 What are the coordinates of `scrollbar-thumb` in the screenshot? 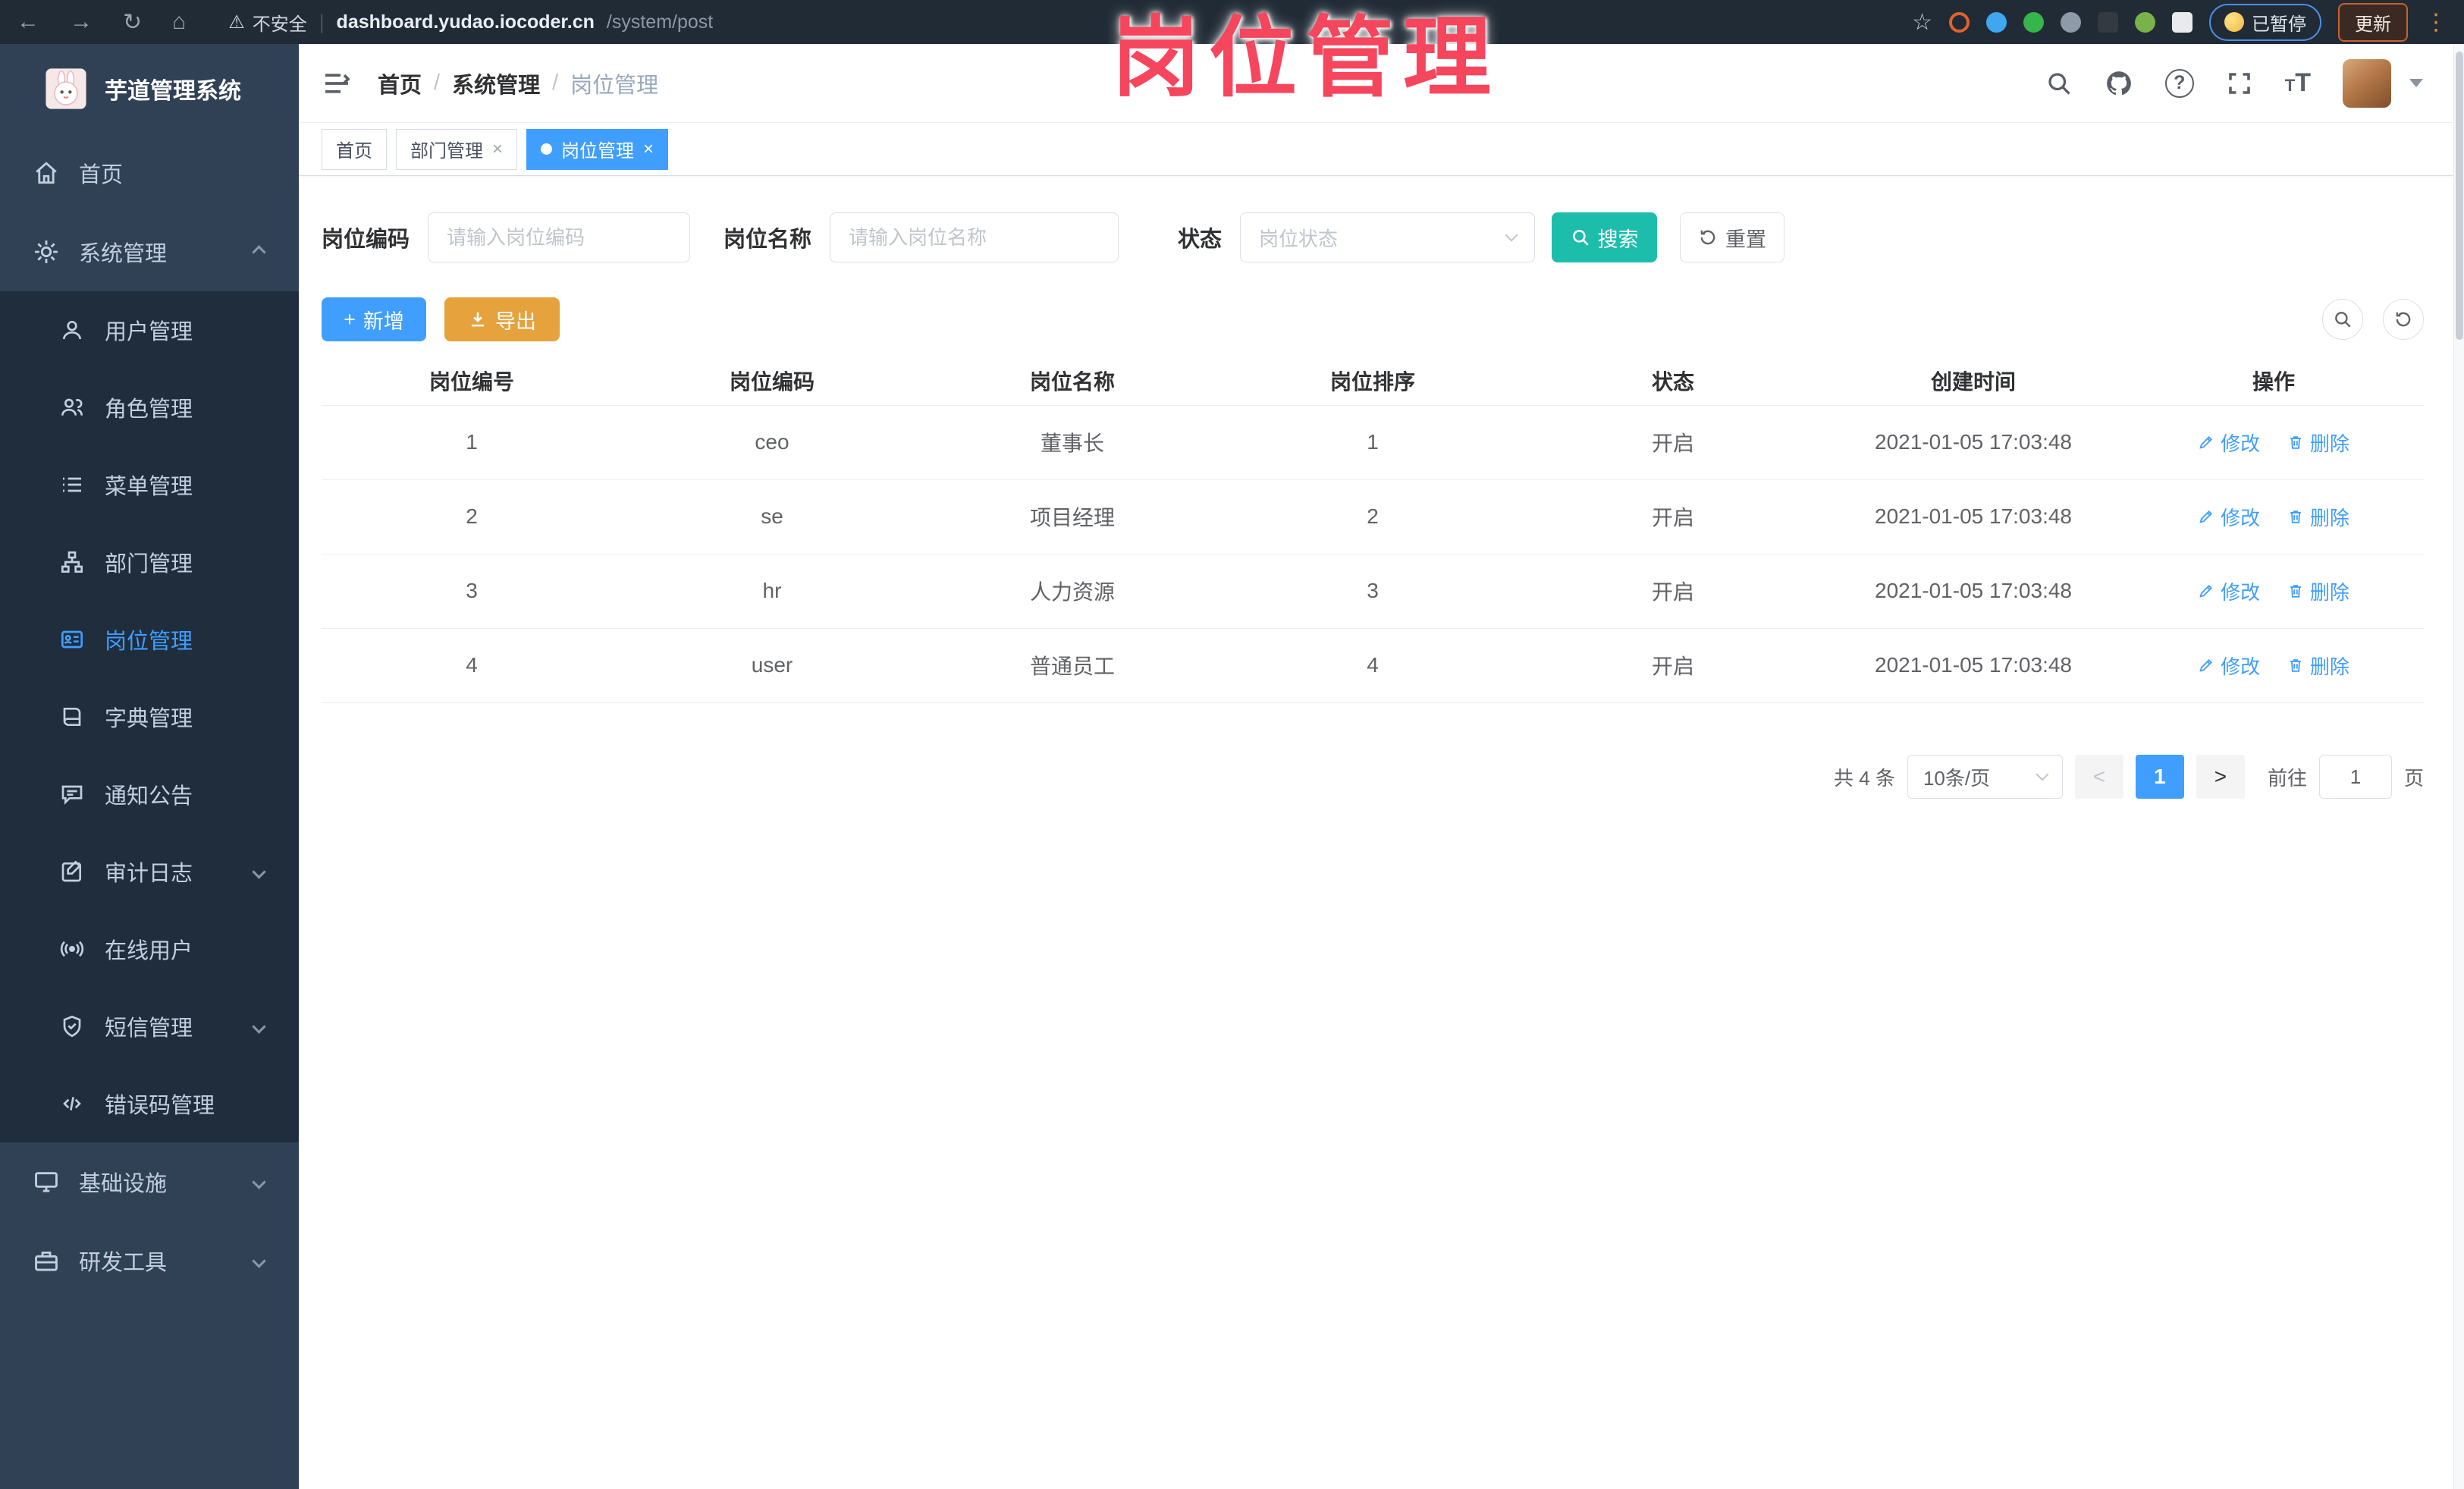 It's located at (2459, 196).